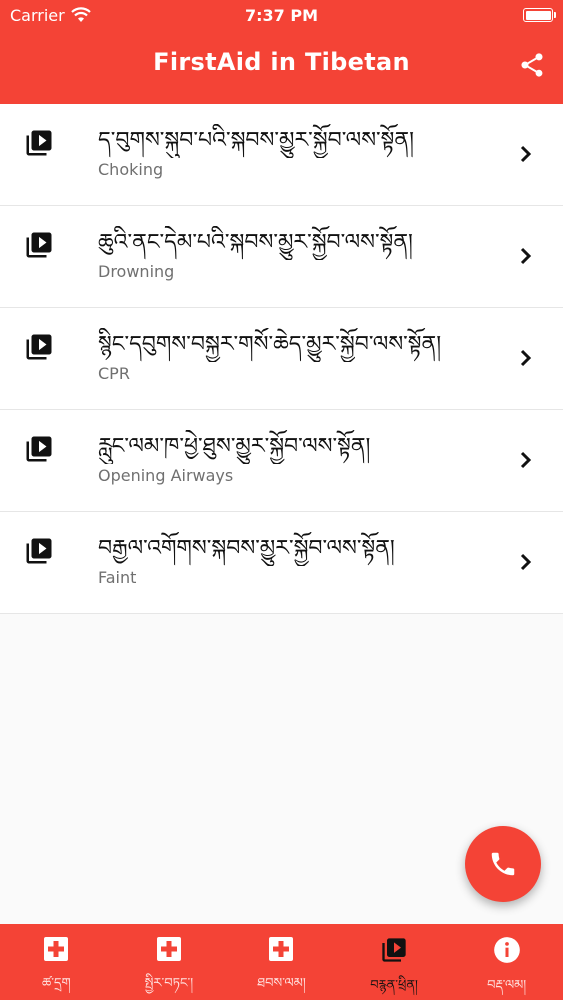 The height and width of the screenshot is (1000, 563). What do you see at coordinates (255, 242) in the screenshot?
I see `video-title: ཆུའི་ནང་དེམ་པའི་སྐབས་མྱུར་སྐྱོབ་ལས་སྟོན།` at bounding box center [255, 242].